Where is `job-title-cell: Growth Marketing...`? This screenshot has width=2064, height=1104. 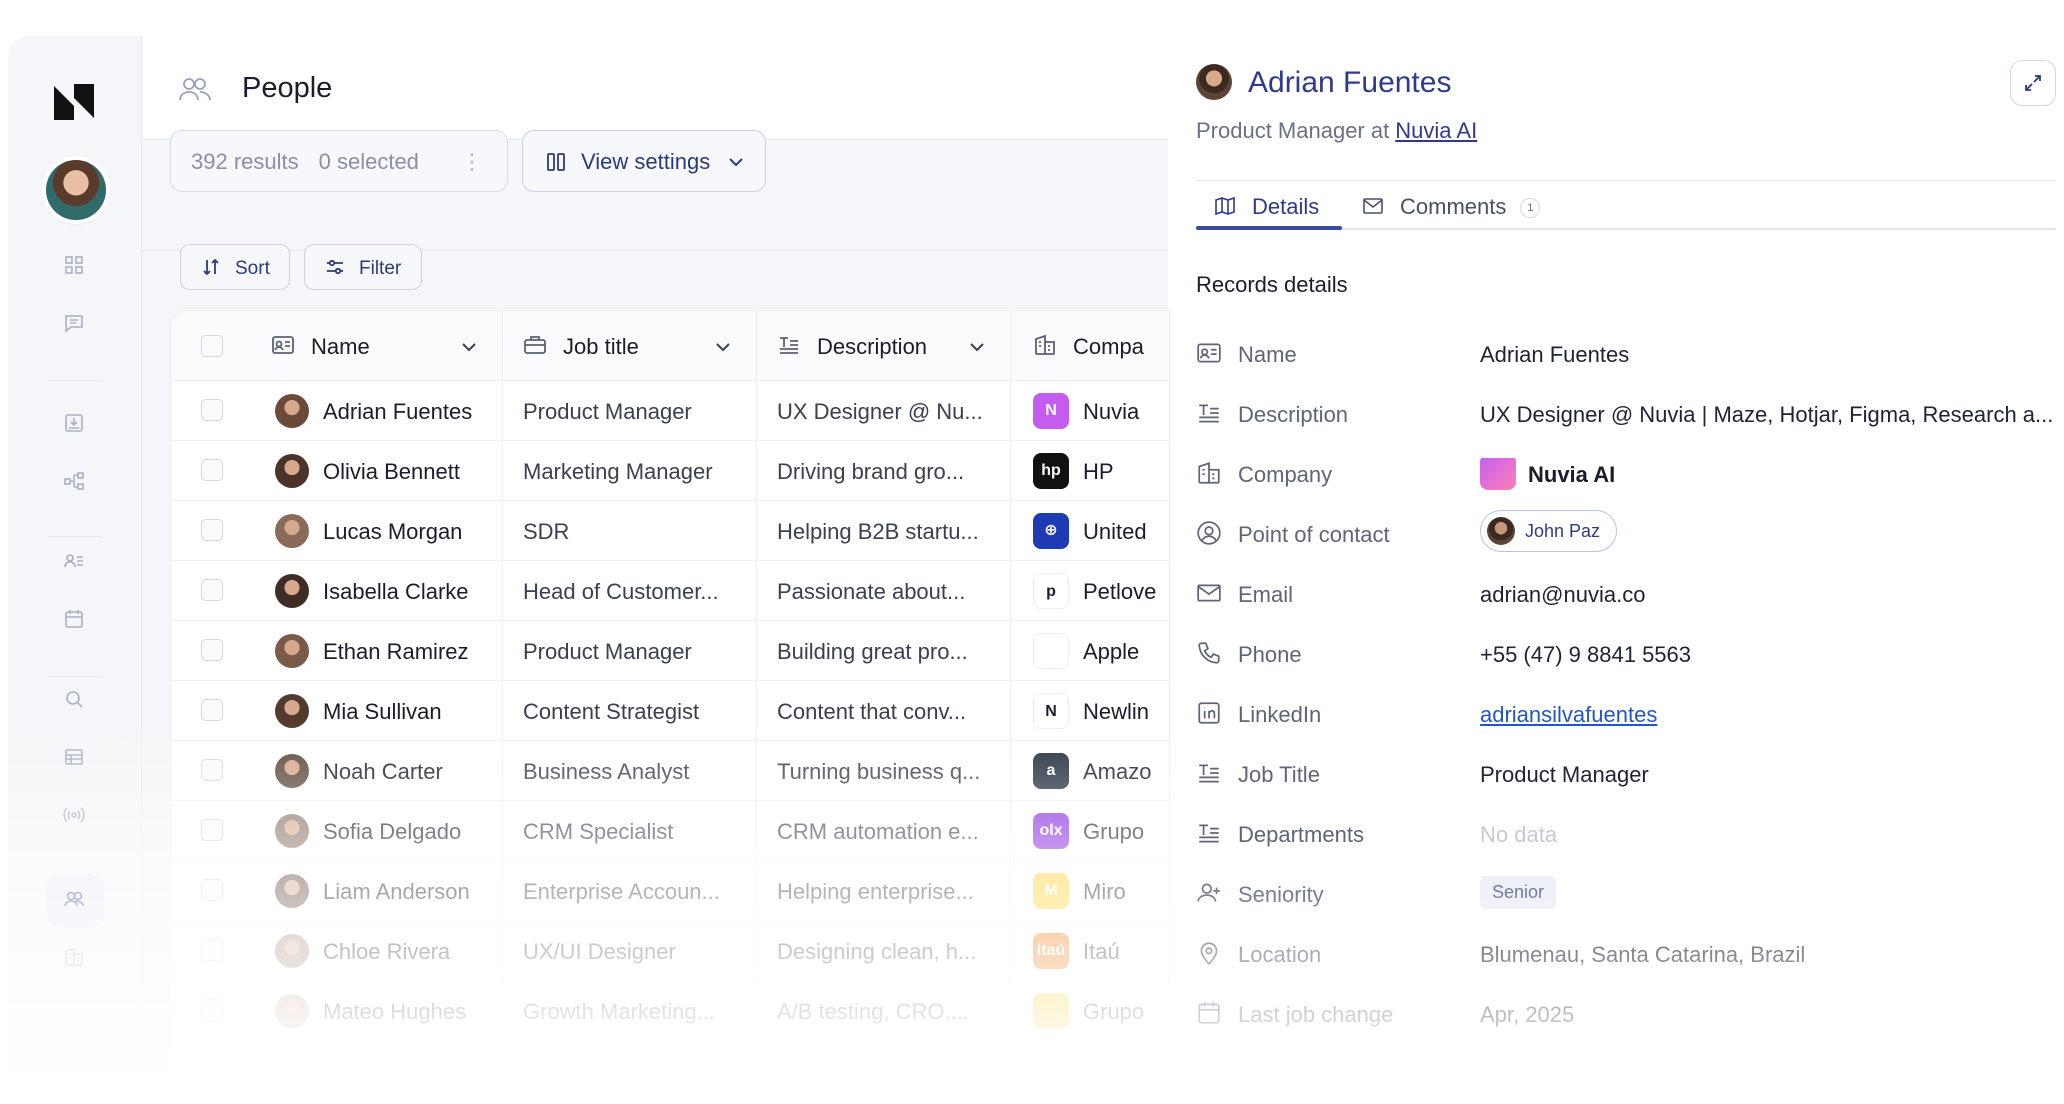 job-title-cell: Growth Marketing... is located at coordinates (630, 1010).